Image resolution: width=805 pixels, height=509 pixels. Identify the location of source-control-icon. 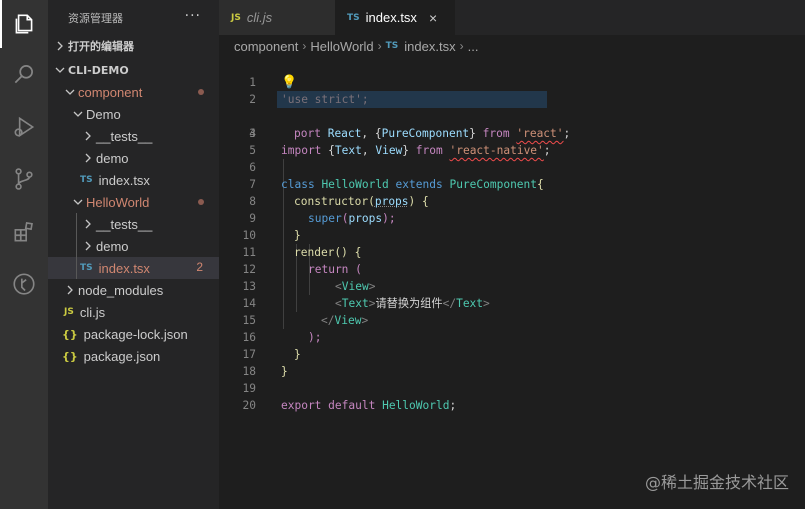
(24, 179).